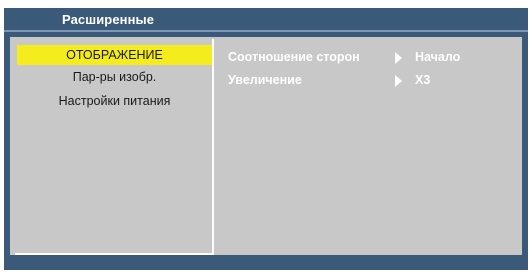 The height and width of the screenshot is (275, 532). Describe the element at coordinates (438, 57) in the screenshot. I see `setting-value: Начало` at that location.